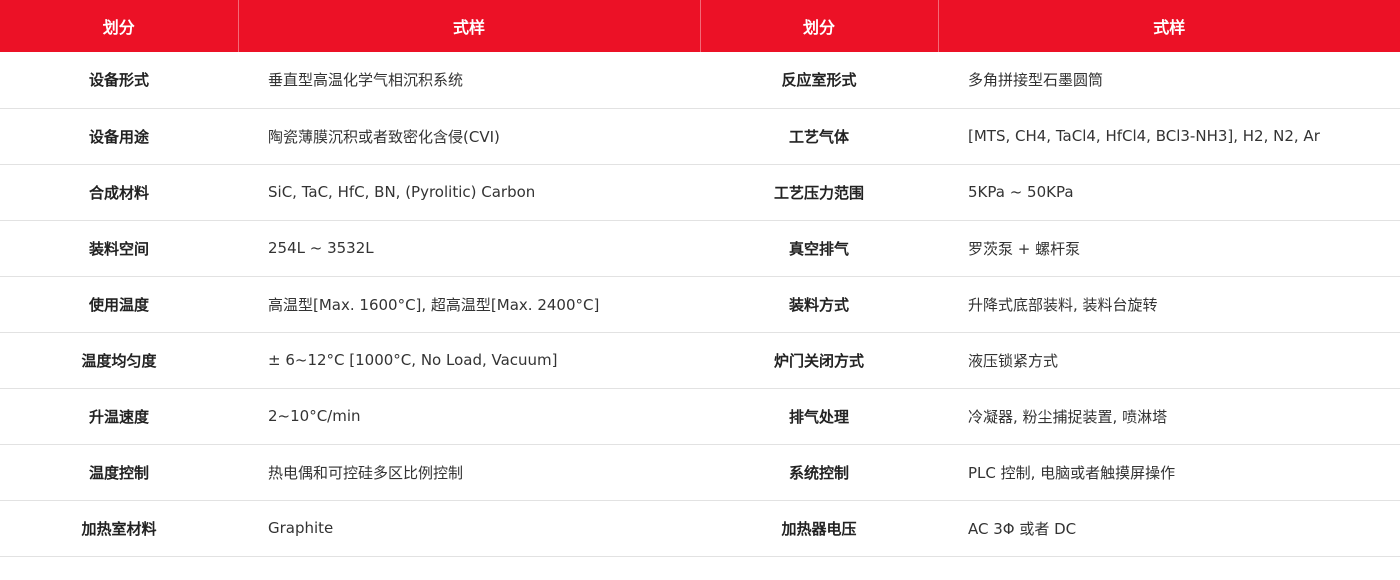  I want to click on table-header: 划分 式样 划分 式样, so click(700, 26).